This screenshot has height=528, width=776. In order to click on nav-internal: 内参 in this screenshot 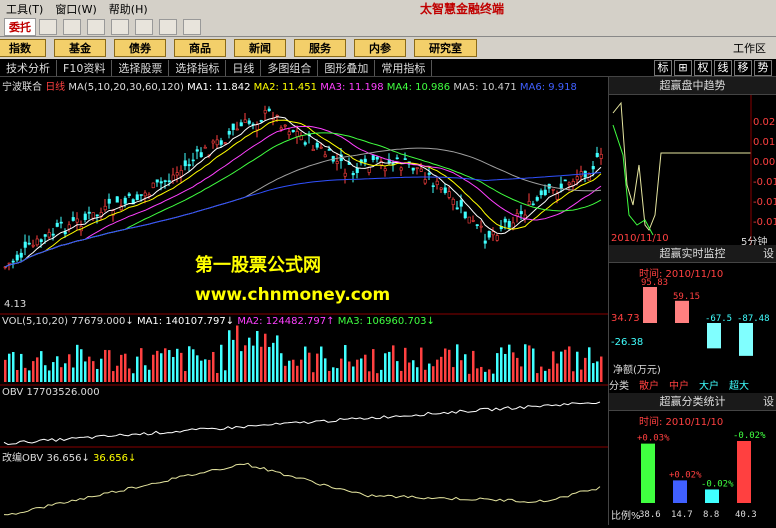, I will do `click(380, 48)`.